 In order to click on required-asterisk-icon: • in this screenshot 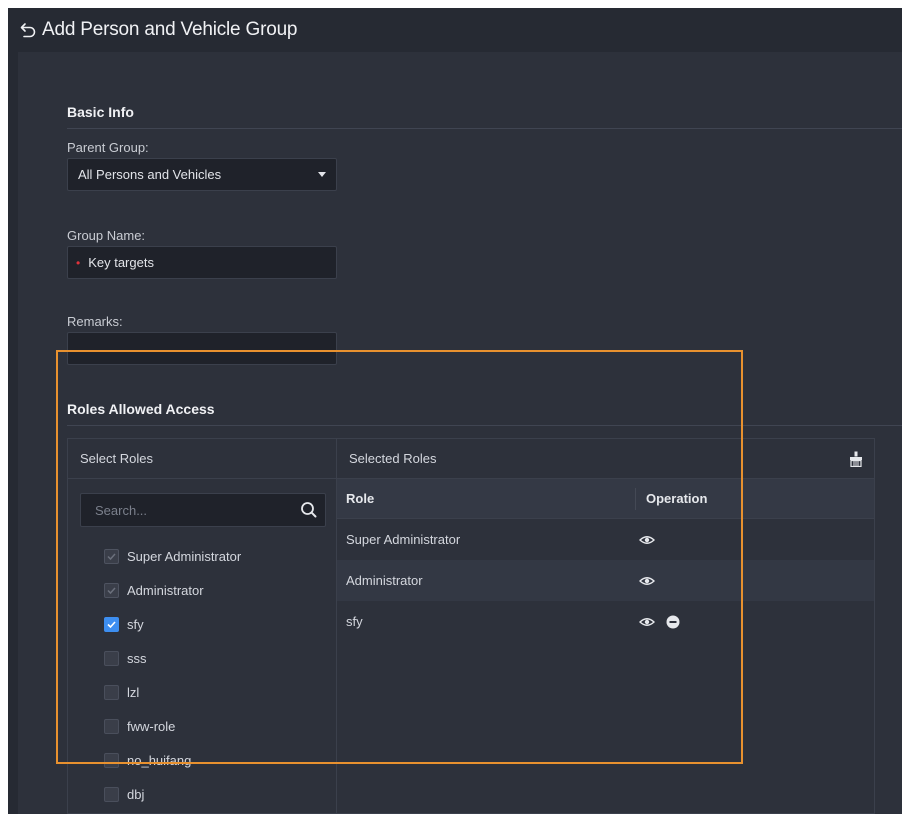, I will do `click(78, 262)`.